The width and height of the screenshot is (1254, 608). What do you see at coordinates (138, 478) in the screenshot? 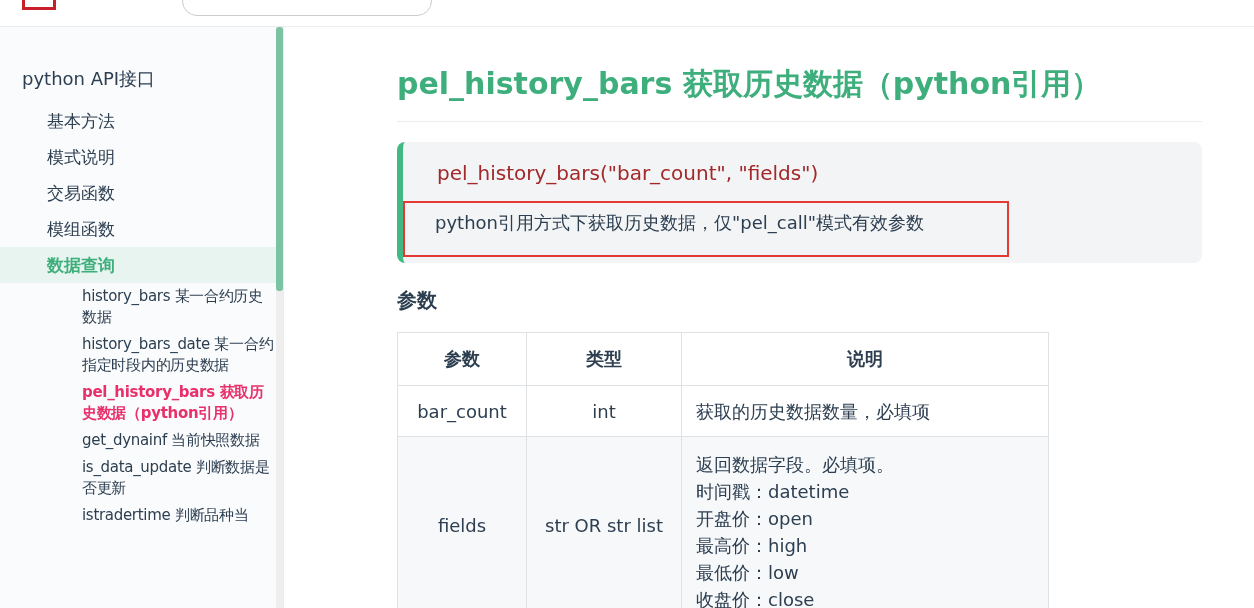
I see `sidebar-subitem: is_data_update 判断数据是否更新` at bounding box center [138, 478].